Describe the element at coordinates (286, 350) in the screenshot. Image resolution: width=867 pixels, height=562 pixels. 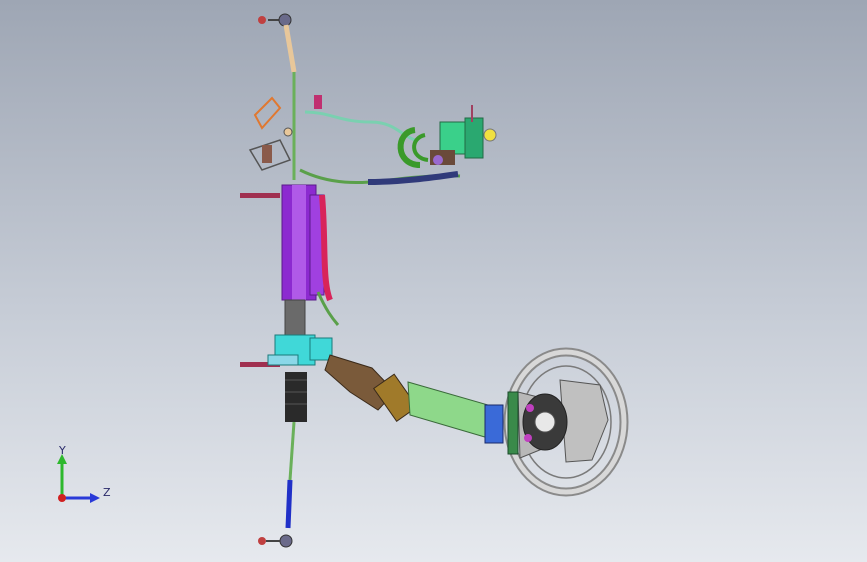
I see `control-valve` at that location.